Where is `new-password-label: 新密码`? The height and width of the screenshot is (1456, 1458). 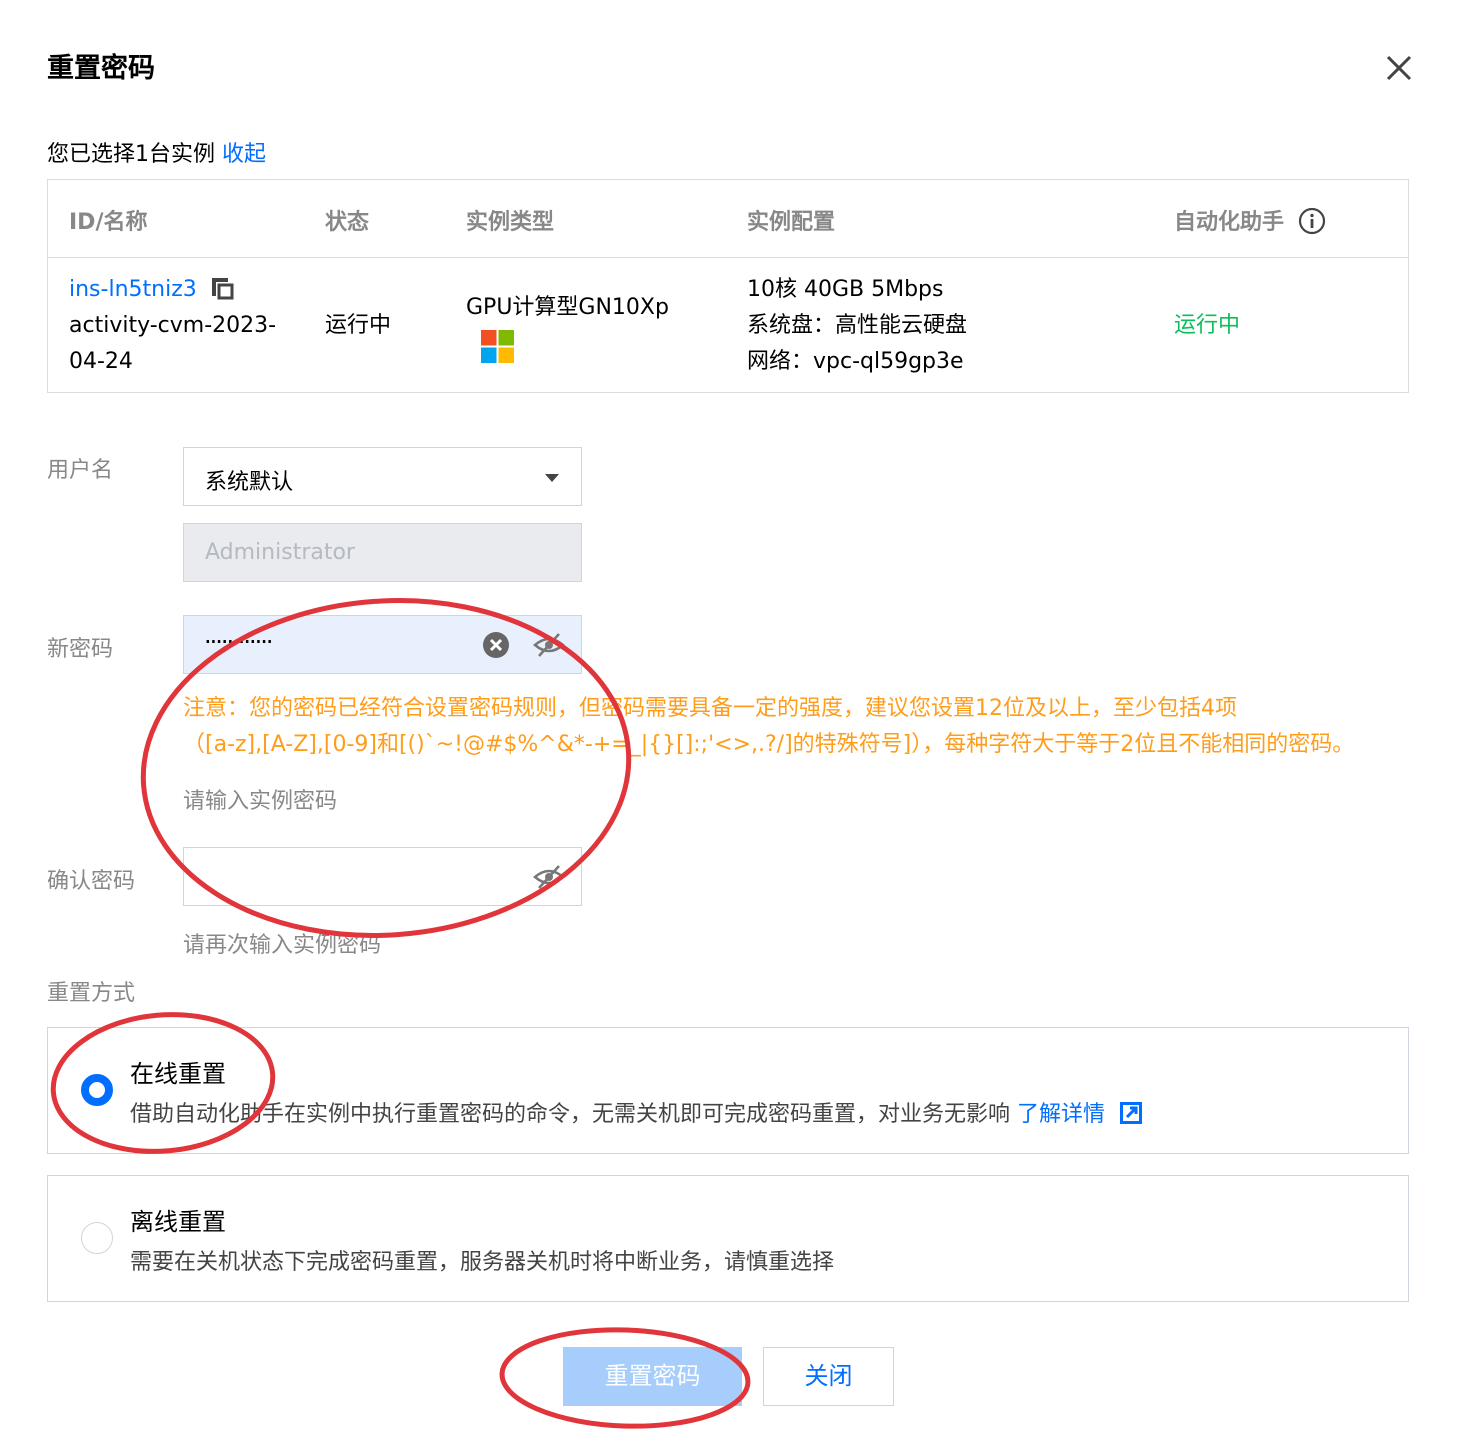
new-password-label: 新密码 is located at coordinates (80, 649).